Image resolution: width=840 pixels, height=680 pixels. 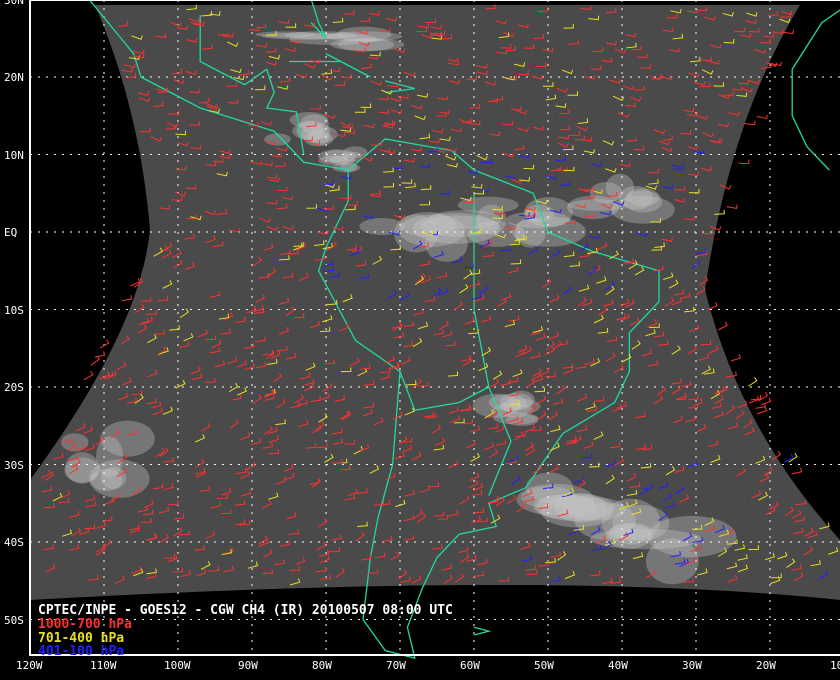 What do you see at coordinates (396, 665) in the screenshot?
I see `lon-label: 70W` at bounding box center [396, 665].